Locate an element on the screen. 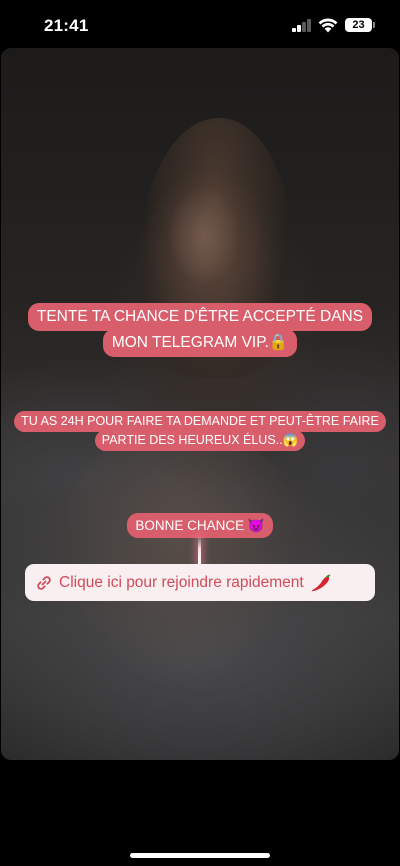  sticker-line: MON TELEGRAM VIP.🔒 is located at coordinates (200, 343).